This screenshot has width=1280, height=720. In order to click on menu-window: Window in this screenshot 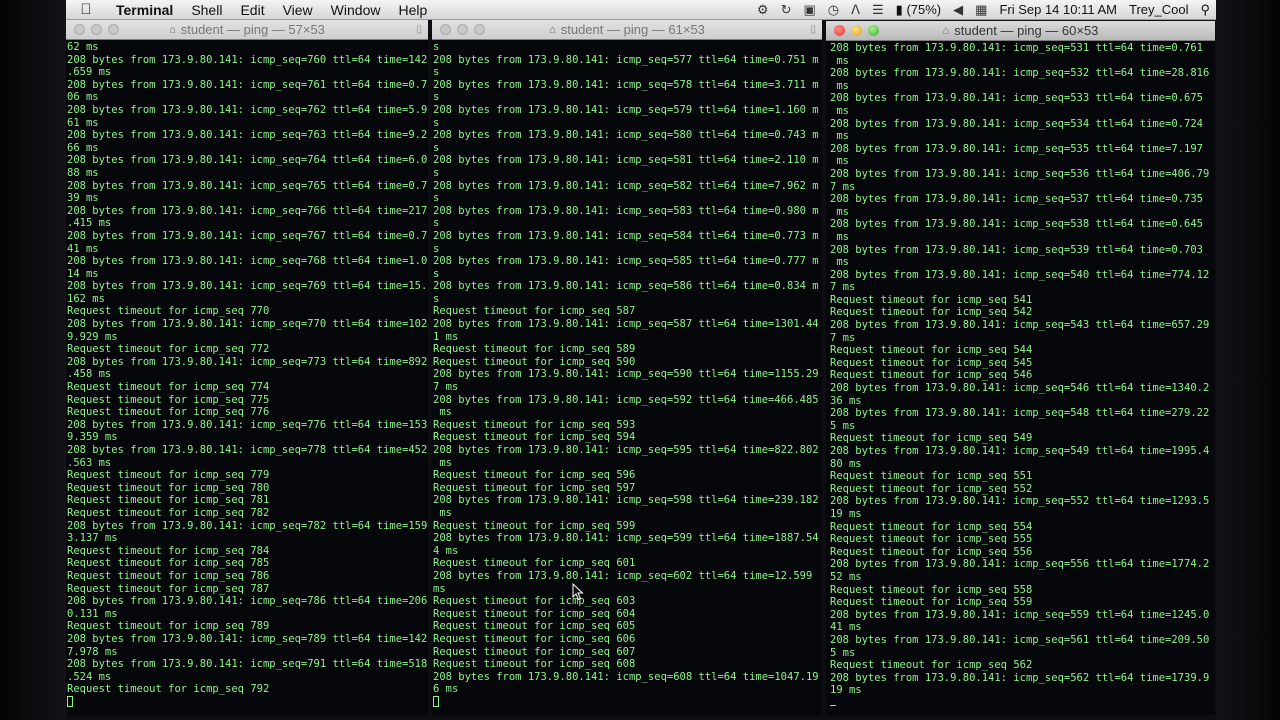, I will do `click(356, 10)`.